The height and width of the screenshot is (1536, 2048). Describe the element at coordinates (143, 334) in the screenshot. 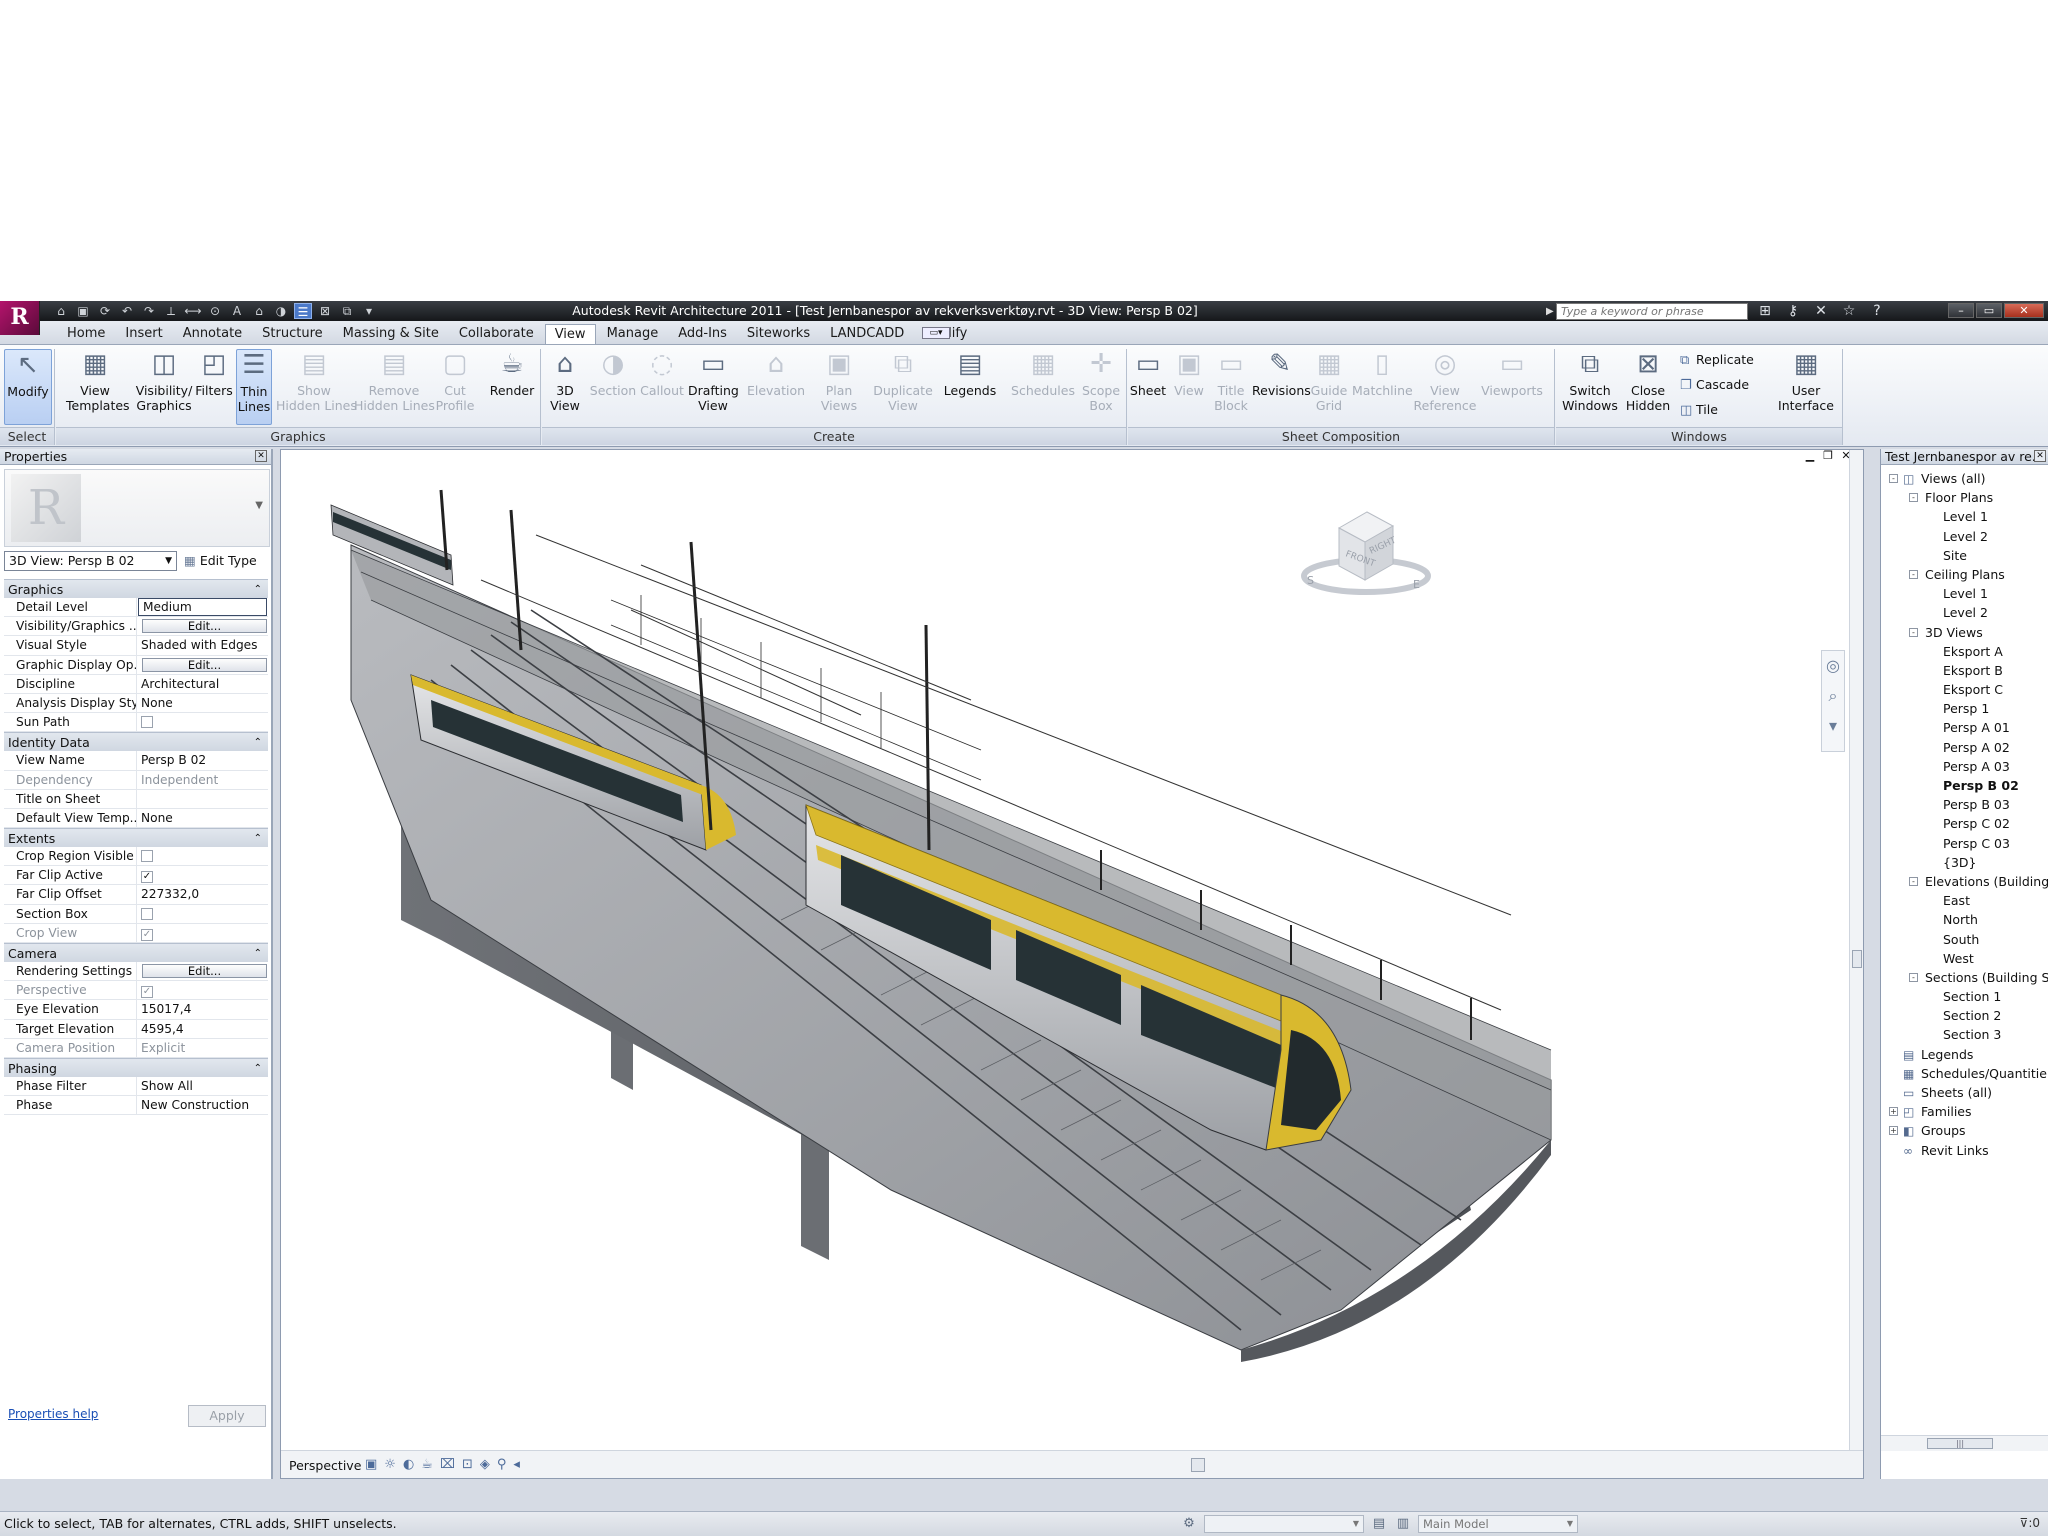

I see `tab-insert: Insert` at that location.